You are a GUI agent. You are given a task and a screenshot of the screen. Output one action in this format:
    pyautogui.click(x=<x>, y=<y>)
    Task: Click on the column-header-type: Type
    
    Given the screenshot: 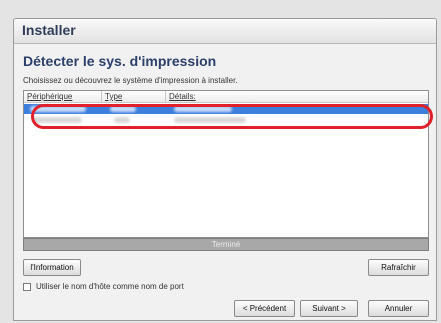 What is the action you would take?
    pyautogui.click(x=134, y=96)
    